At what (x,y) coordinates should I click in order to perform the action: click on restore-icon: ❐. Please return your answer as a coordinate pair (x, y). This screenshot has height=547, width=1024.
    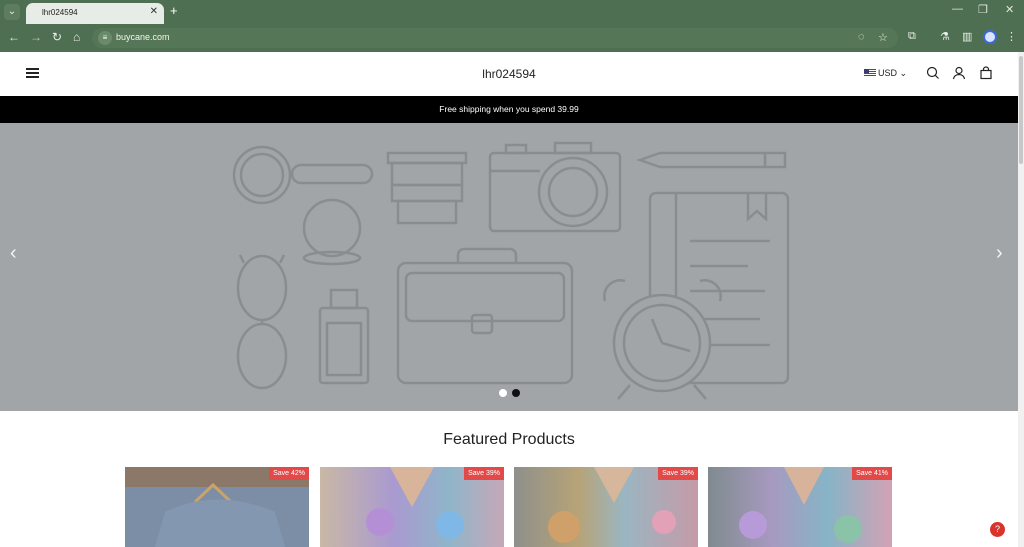
    Looking at the image, I should click on (983, 9).